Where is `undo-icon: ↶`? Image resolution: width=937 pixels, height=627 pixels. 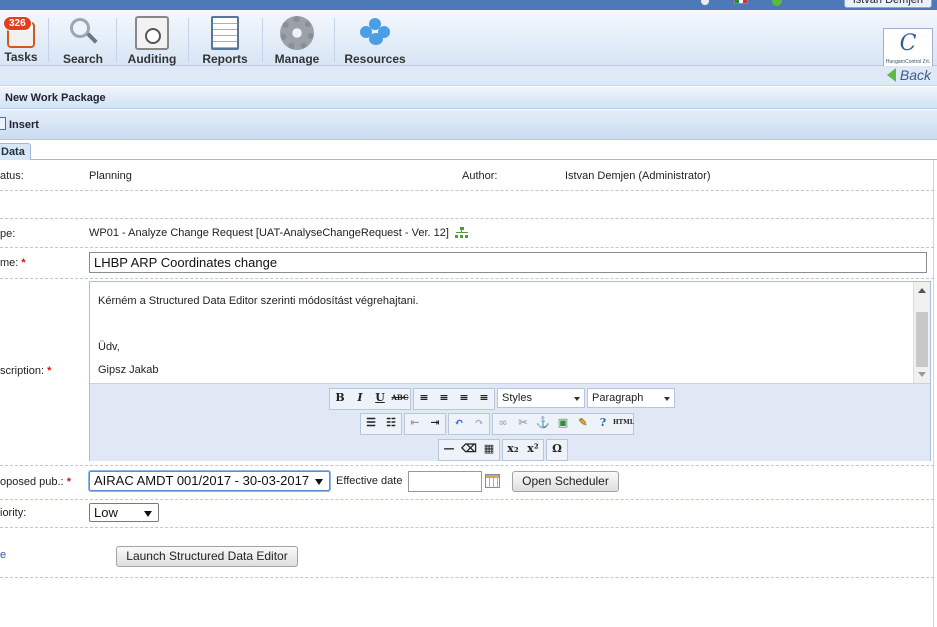 undo-icon: ↶ is located at coordinates (459, 424).